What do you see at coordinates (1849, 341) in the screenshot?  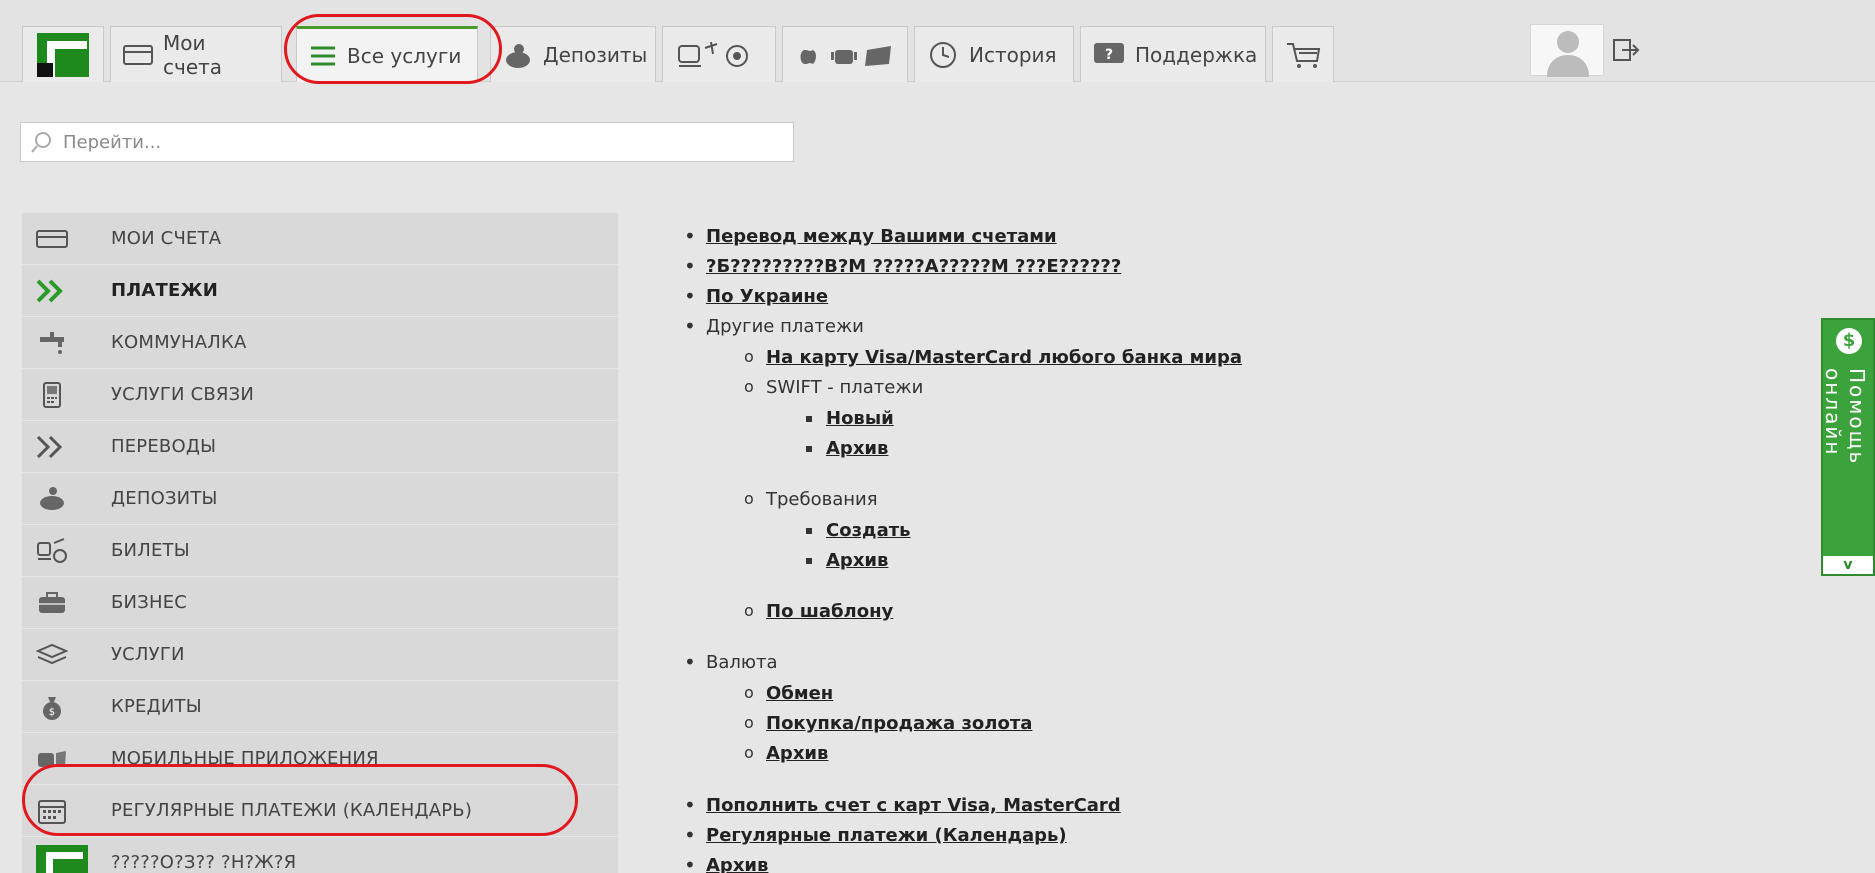 I see `dollar-chat-icon: $` at bounding box center [1849, 341].